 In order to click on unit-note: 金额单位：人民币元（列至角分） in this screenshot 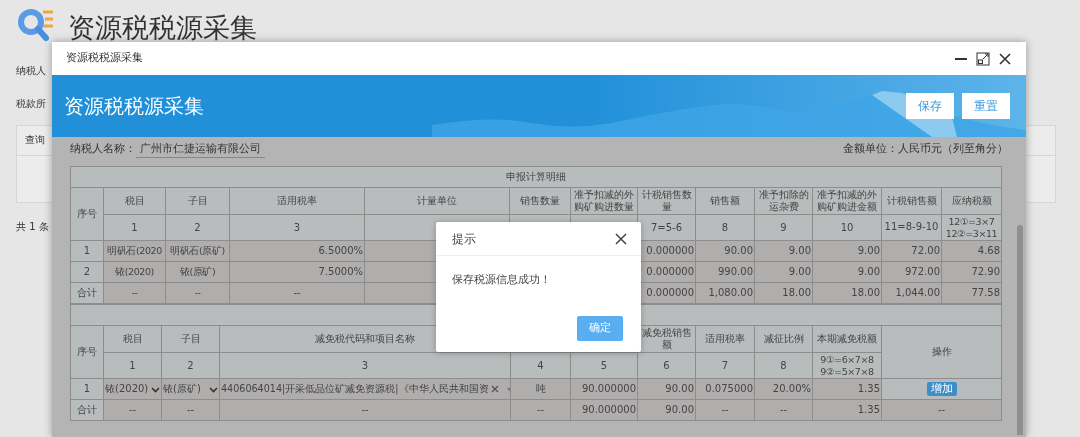, I will do `click(925, 149)`.